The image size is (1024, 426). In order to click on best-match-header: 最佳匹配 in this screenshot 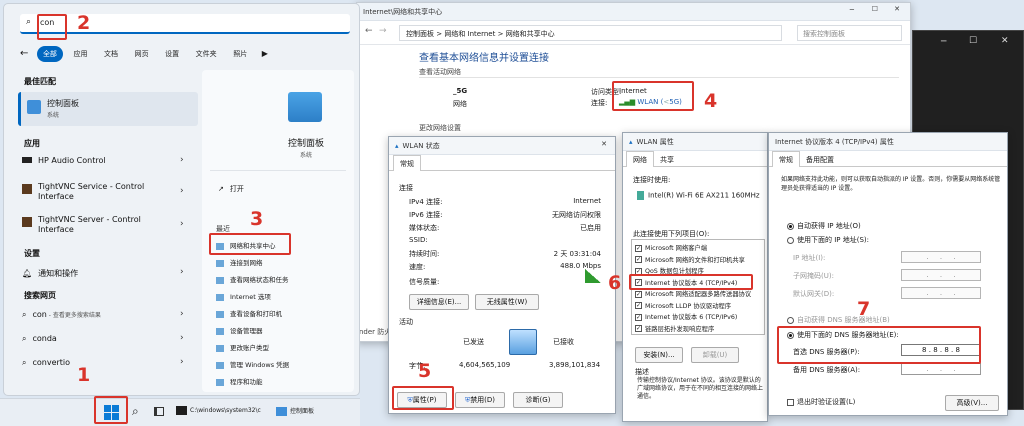, I will do `click(40, 81)`.